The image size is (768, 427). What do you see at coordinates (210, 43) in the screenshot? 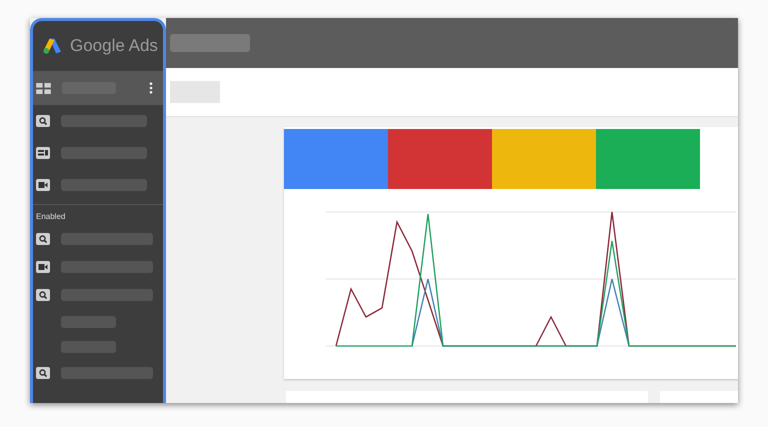
I see `search-field` at bounding box center [210, 43].